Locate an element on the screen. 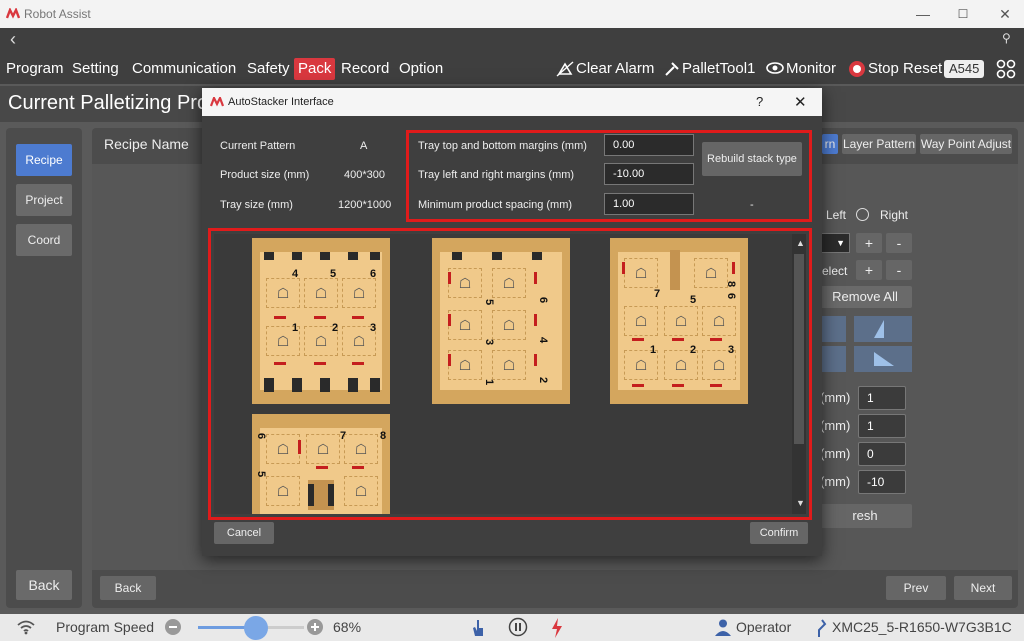  menu-setting: Setting is located at coordinates (95, 69).